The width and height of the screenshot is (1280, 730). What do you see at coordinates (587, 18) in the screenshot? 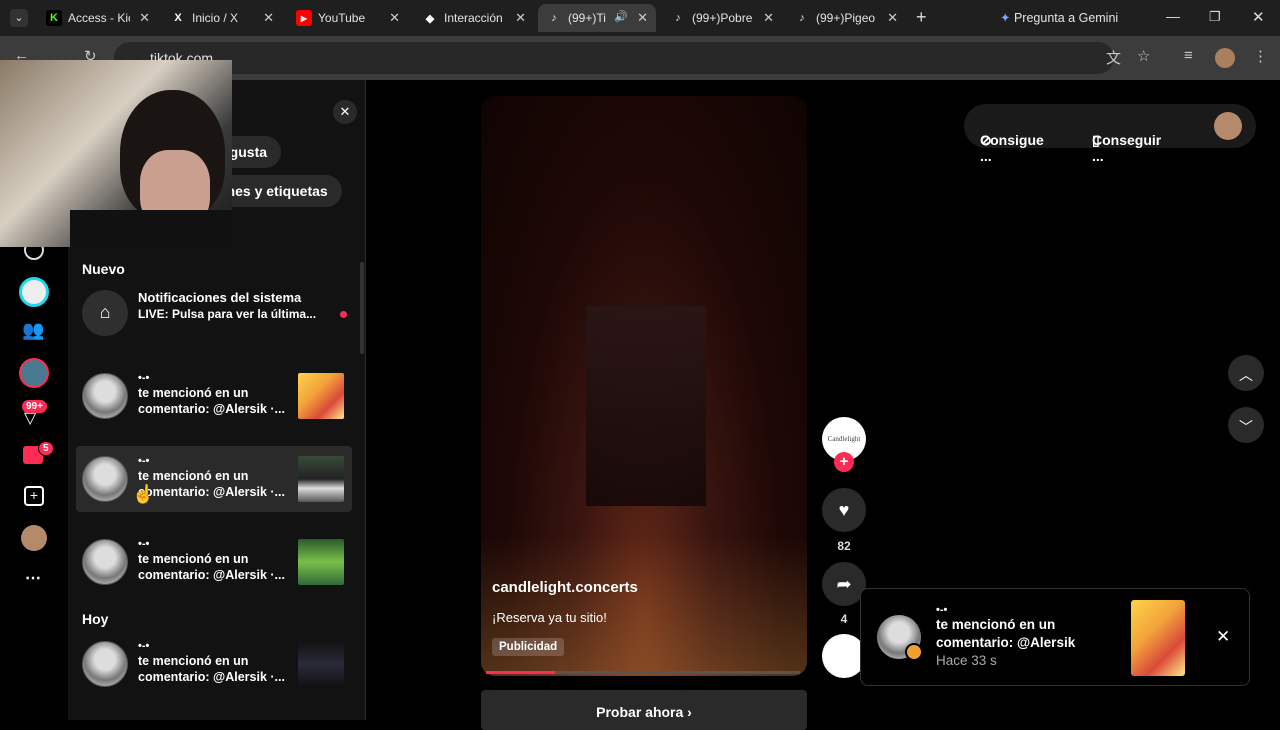
I see `tab-label: (99+)Ti` at bounding box center [587, 18].